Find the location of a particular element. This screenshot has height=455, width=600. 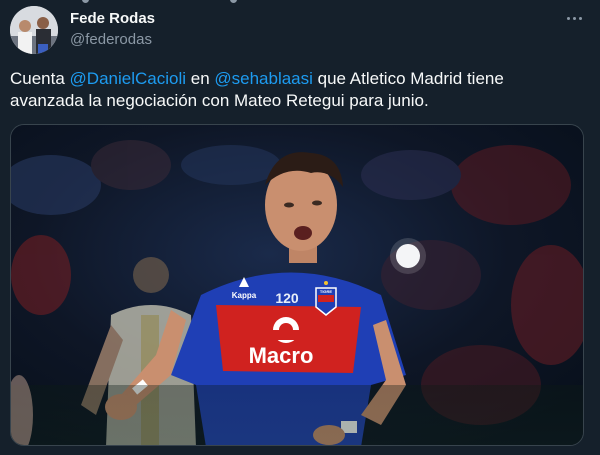

author-handle: @federodas is located at coordinates (111, 39).